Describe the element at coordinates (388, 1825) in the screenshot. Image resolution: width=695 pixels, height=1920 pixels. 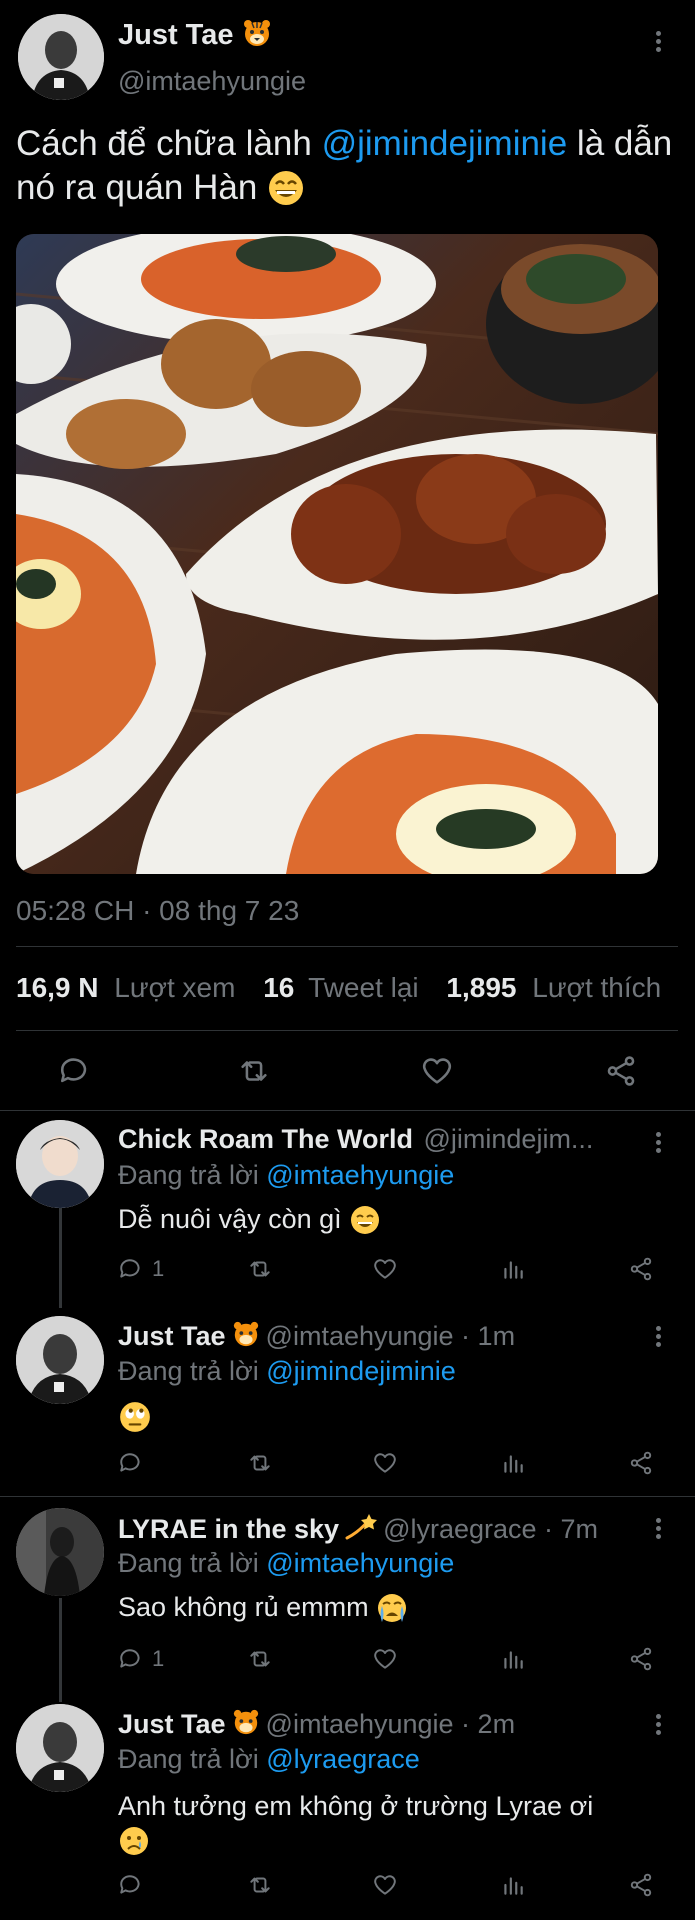
I see `reply-text: Anh tưởng em không ở trường Lyrae ơi` at that location.